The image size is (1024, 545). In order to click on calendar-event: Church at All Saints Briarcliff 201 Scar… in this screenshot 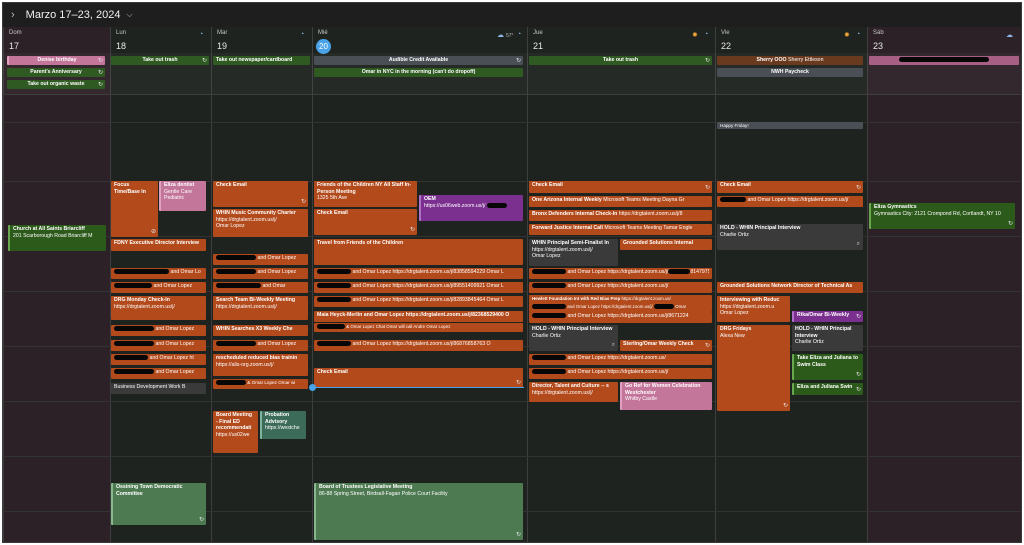, I will do `click(57, 238)`.